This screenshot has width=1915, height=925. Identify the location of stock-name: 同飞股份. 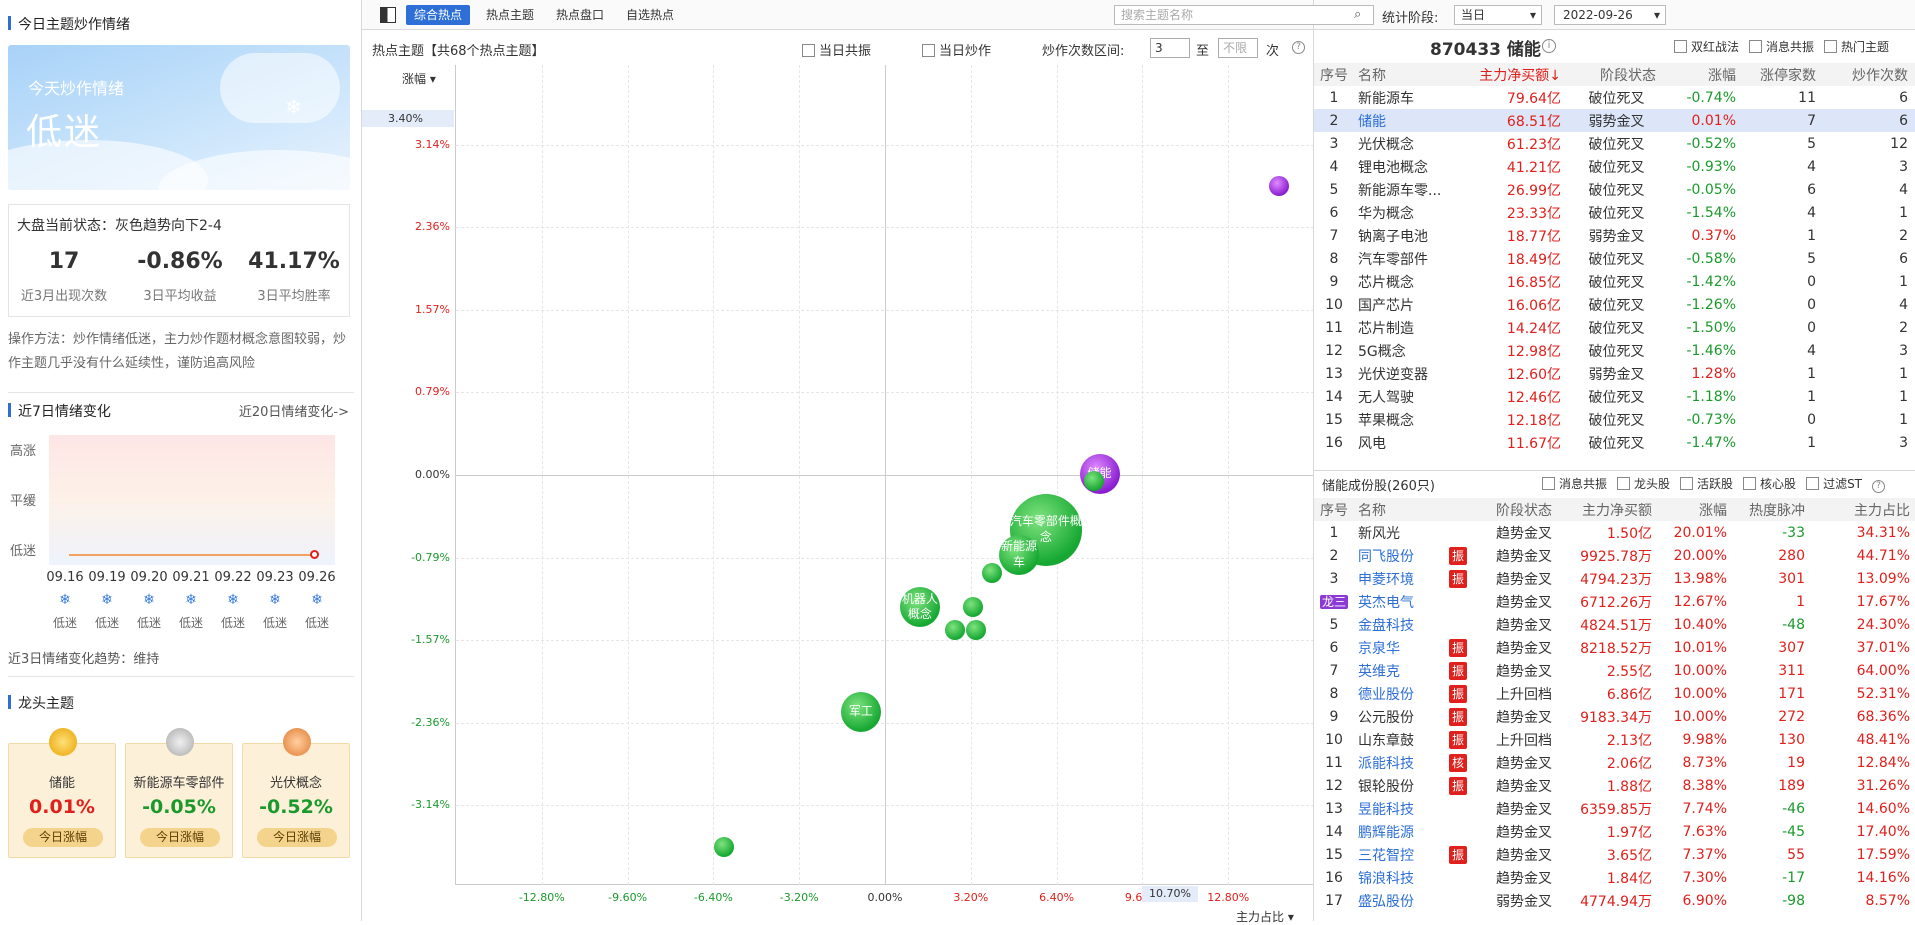
(1396, 555).